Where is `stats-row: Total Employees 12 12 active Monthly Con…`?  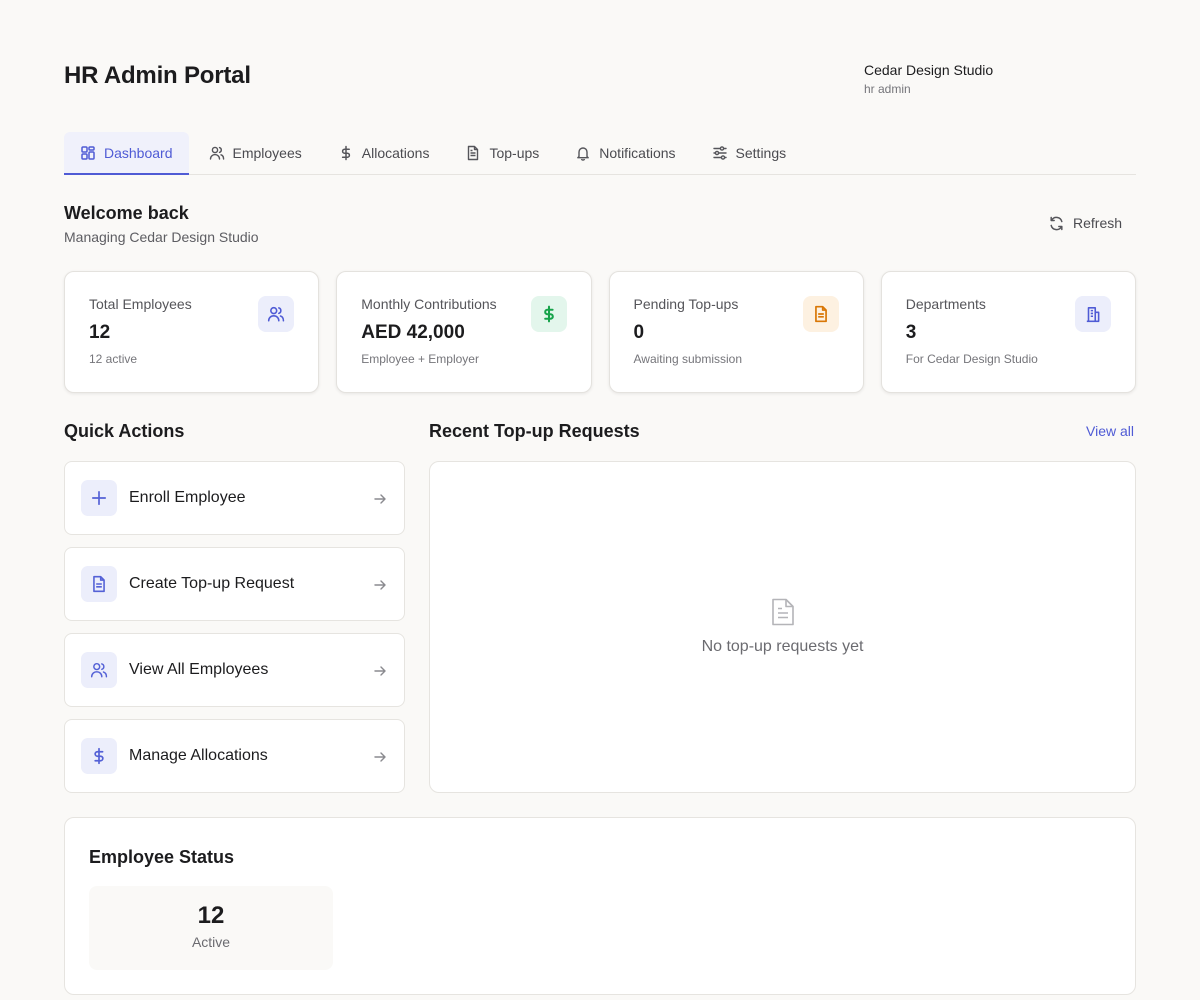 stats-row: Total Employees 12 12 active Monthly Con… is located at coordinates (600, 332).